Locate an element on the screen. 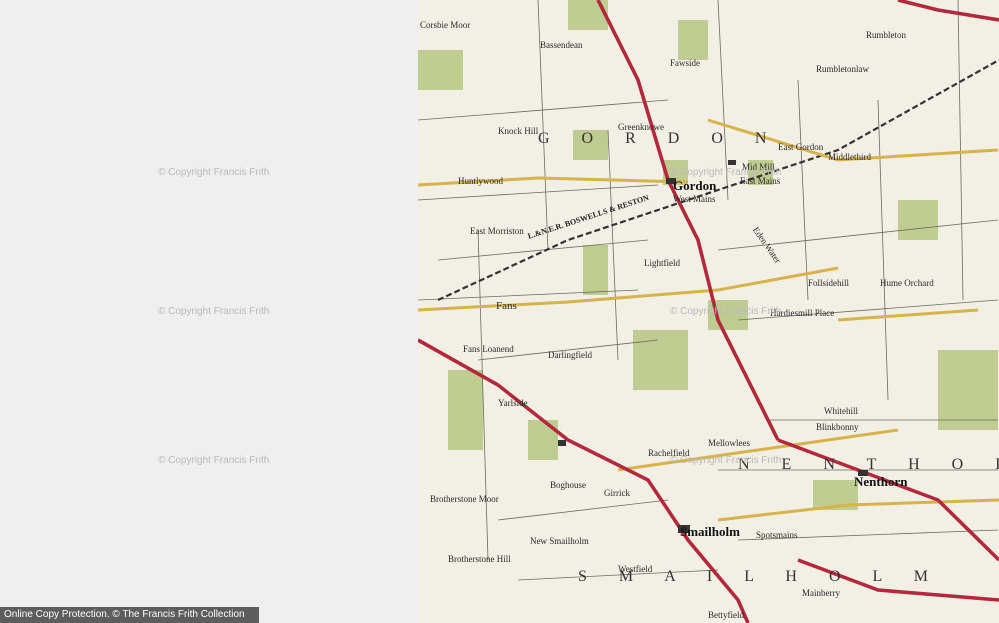  label-lightfield: Lightfield is located at coordinates (662, 263).